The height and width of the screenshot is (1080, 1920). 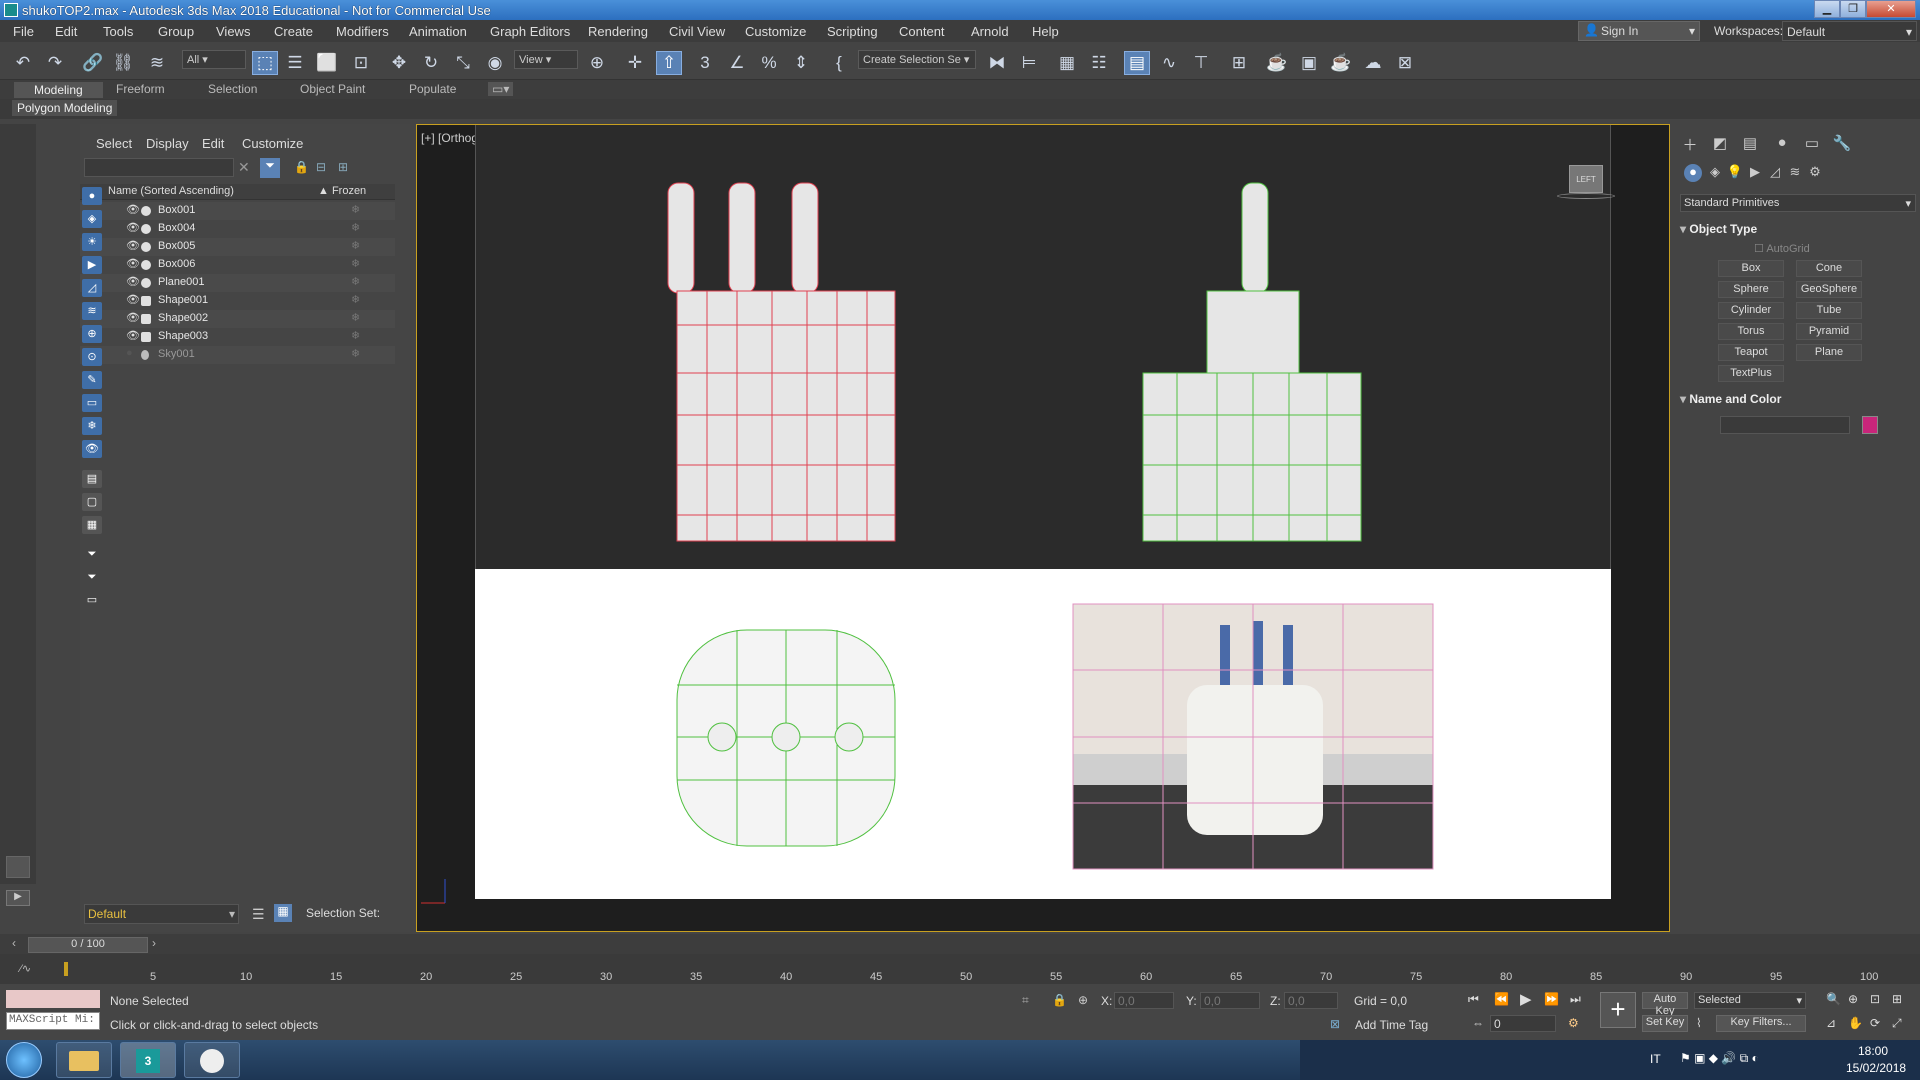 I want to click on motion-tab-icon: ●, so click(x=1782, y=143).